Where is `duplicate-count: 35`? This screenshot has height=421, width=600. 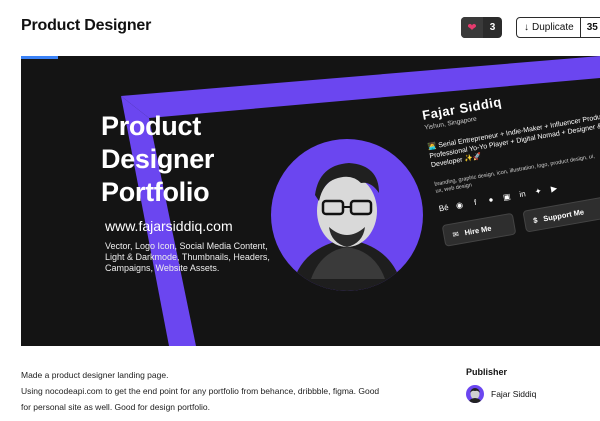 duplicate-count: 35 is located at coordinates (592, 27).